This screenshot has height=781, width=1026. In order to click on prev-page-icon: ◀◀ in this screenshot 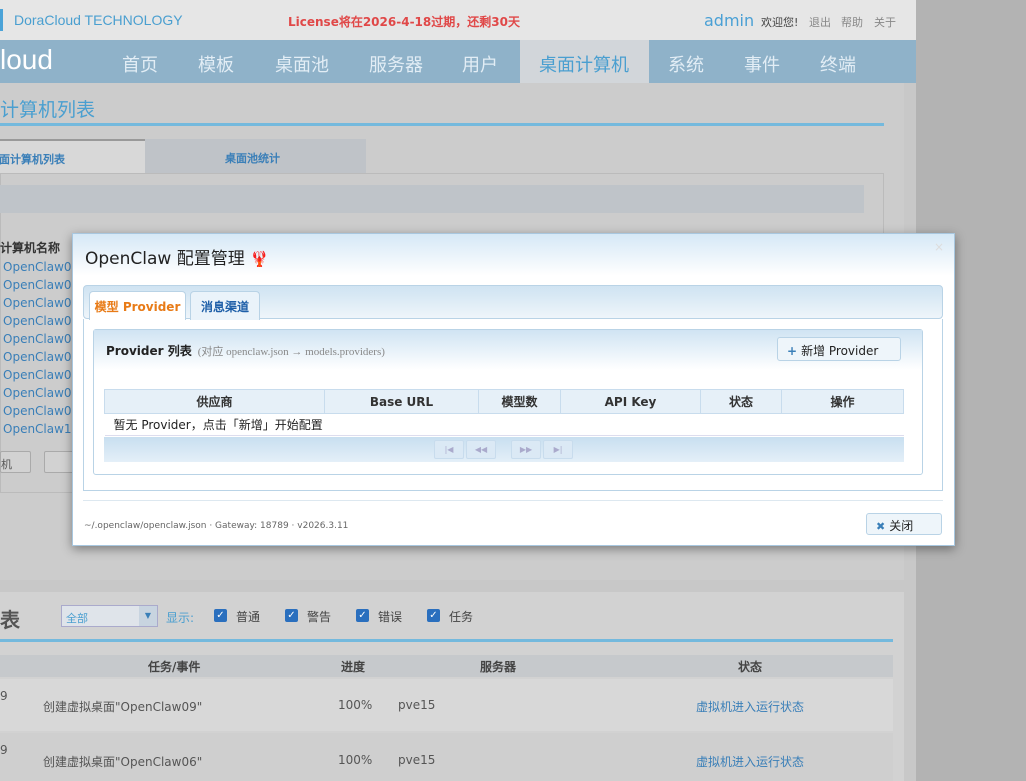, I will do `click(481, 449)`.